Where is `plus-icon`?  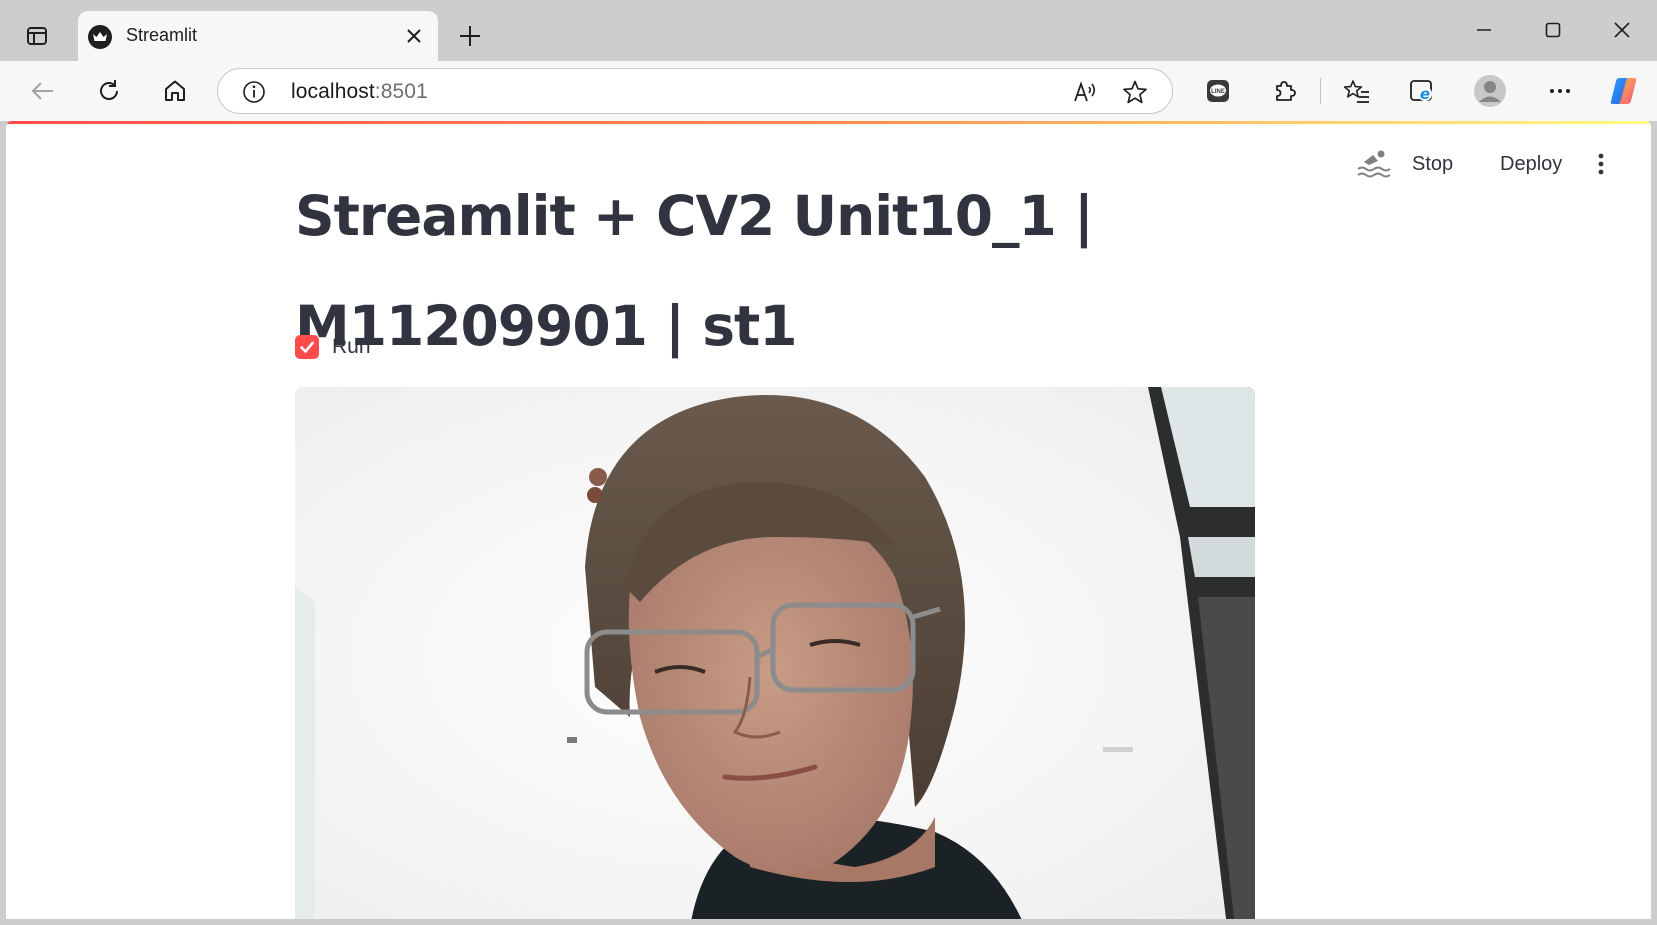 plus-icon is located at coordinates (470, 36).